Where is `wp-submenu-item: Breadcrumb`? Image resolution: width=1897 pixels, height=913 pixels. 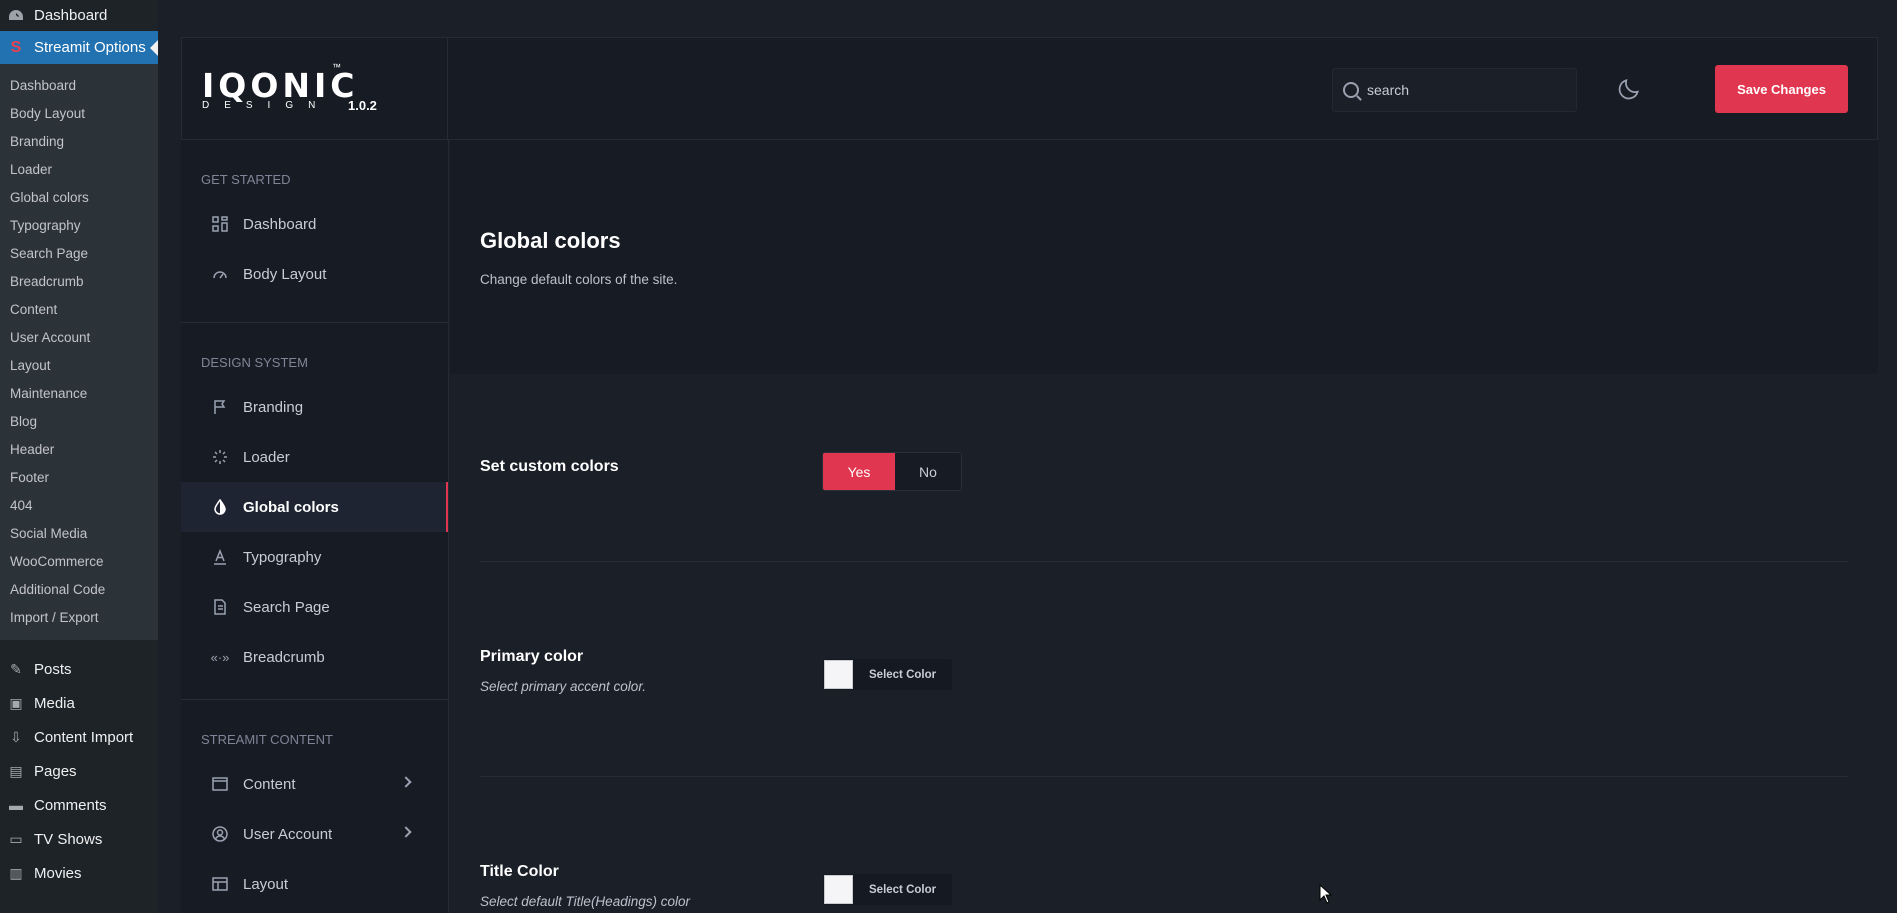 wp-submenu-item: Breadcrumb is located at coordinates (79, 282).